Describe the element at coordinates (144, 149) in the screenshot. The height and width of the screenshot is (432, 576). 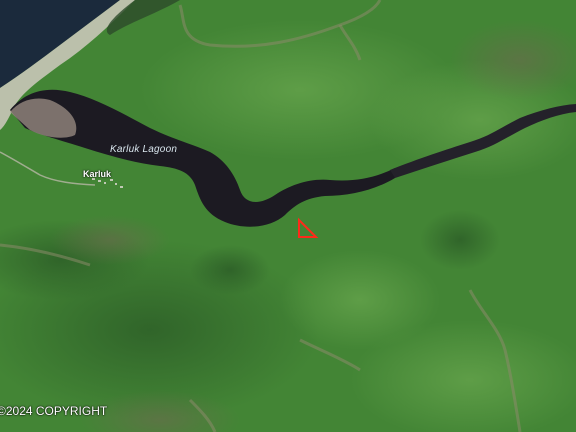
I see `lagoon-label: Karluk Lagoon` at that location.